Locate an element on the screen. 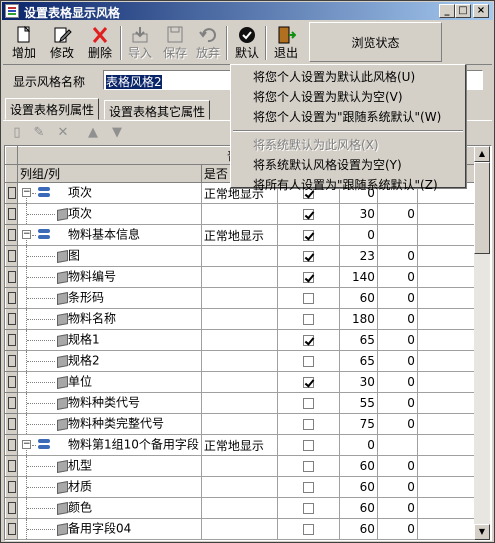  add-button: 增加 is located at coordinates (24, 43).